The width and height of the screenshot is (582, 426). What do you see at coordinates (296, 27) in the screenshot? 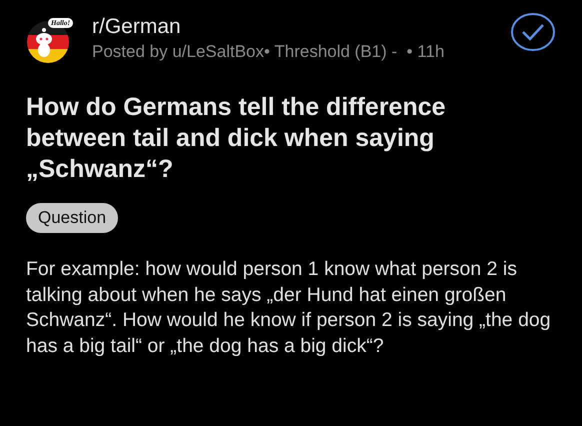
I see `subreddit-name: r/German` at bounding box center [296, 27].